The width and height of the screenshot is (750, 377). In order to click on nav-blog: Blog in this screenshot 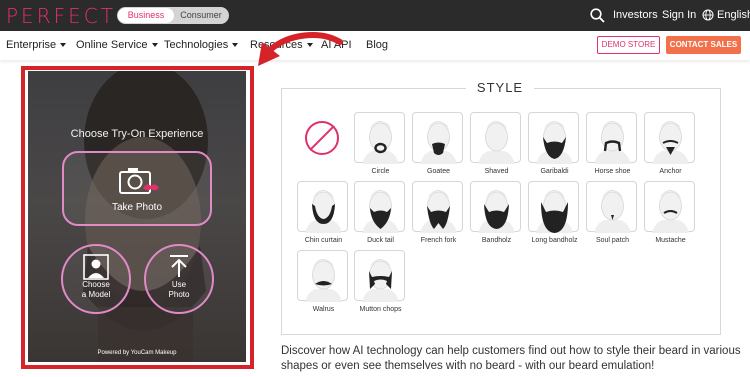, I will do `click(377, 45)`.